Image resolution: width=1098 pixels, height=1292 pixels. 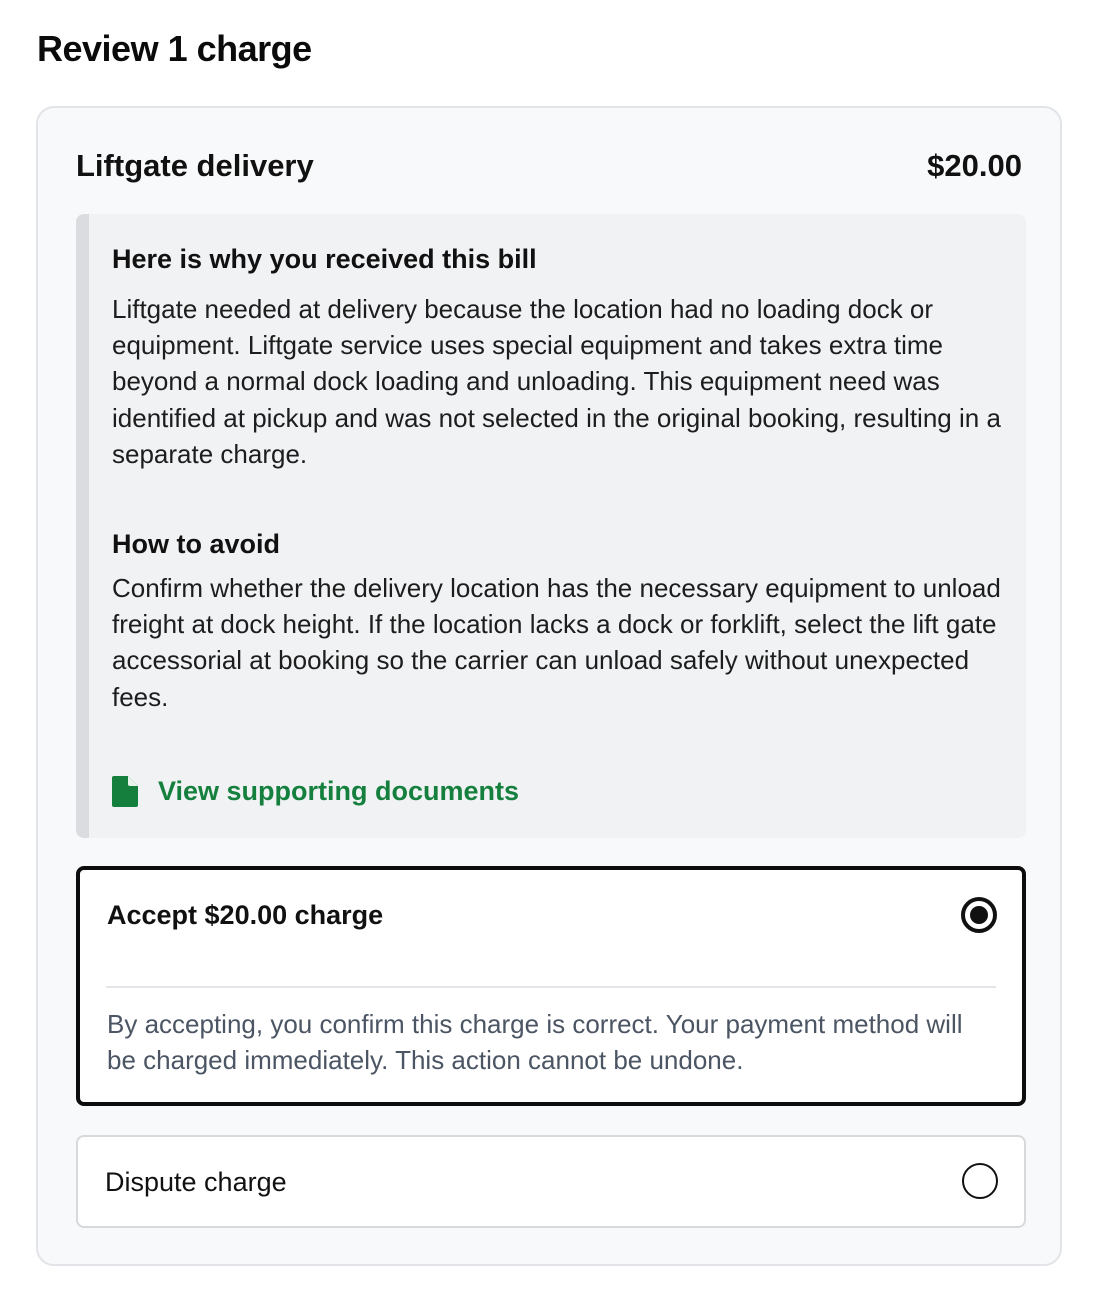 I want to click on document-icon, so click(x=125, y=791).